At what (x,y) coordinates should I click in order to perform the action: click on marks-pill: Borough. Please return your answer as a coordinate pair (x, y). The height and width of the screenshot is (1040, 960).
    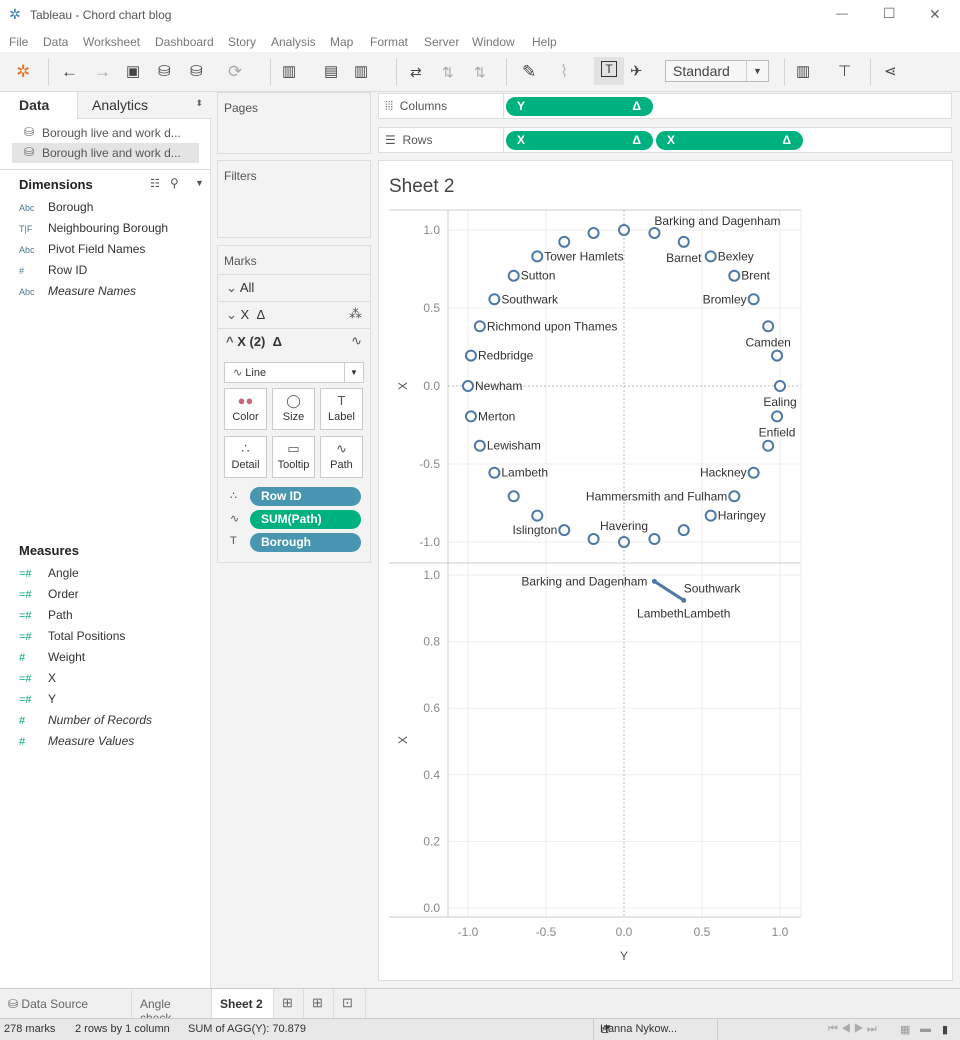
    Looking at the image, I should click on (305, 542).